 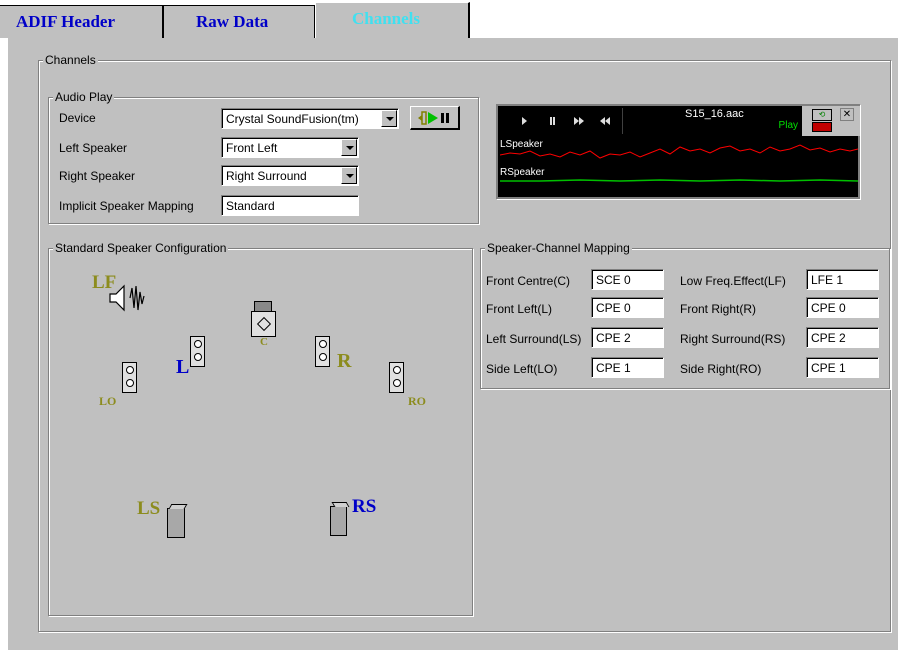 What do you see at coordinates (386, 18) in the screenshot?
I see `tab-label: Channels` at bounding box center [386, 18].